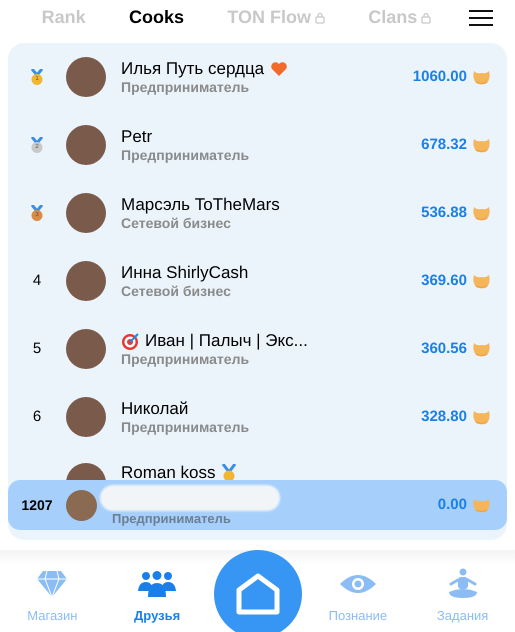 The image size is (515, 632). Describe the element at coordinates (37, 416) in the screenshot. I see `rank-number: 6` at that location.